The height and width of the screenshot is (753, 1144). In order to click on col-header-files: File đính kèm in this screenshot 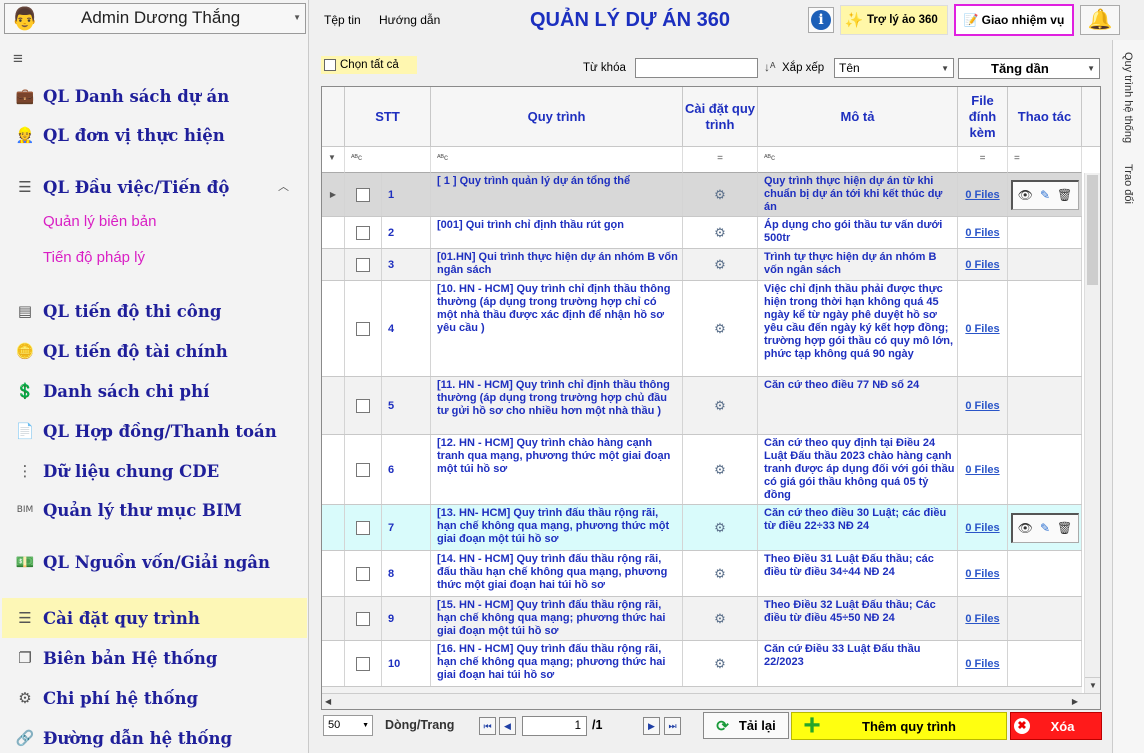, I will do `click(983, 117)`.